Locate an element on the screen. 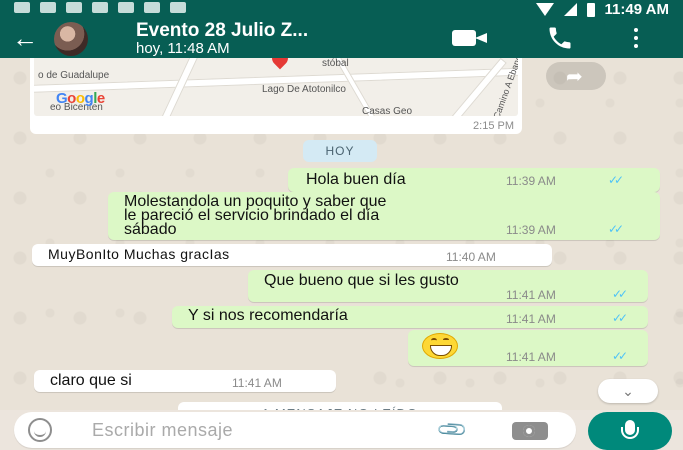 Image resolution: width=683 pixels, height=450 pixels. message-outgoing: 11:41 AM ✓✓ is located at coordinates (528, 348).